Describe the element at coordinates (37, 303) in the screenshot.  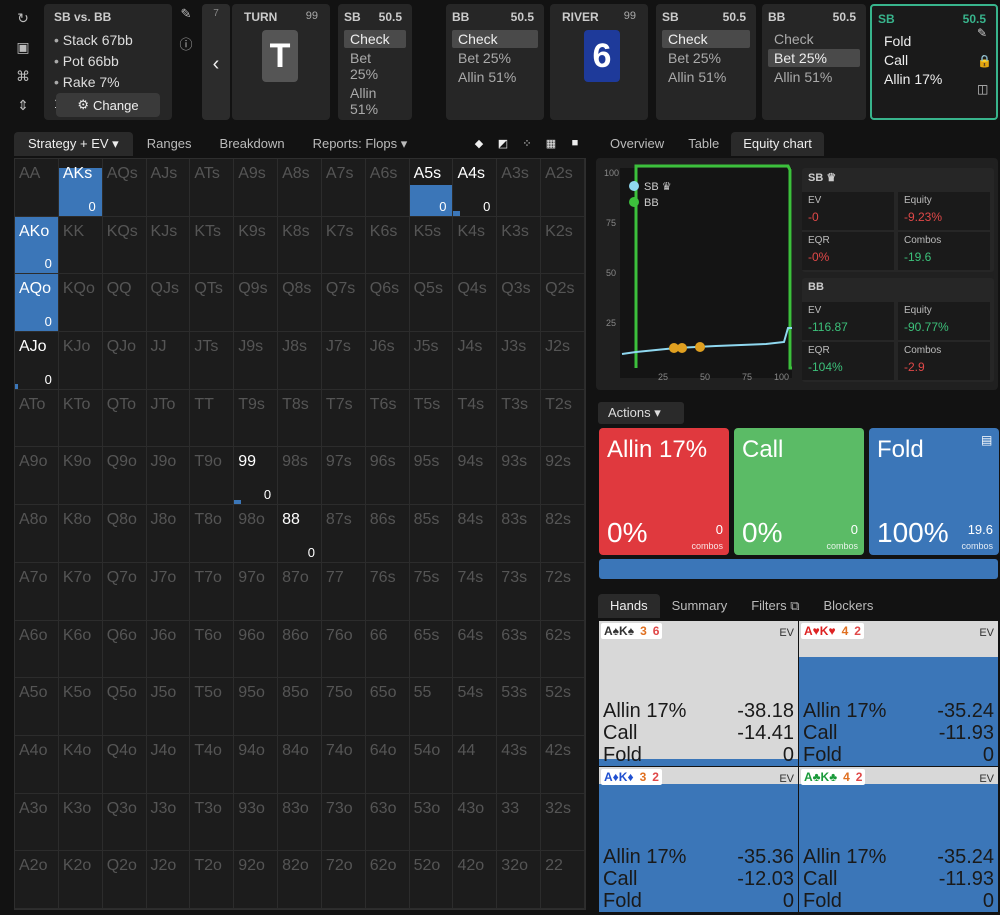
I see `hand-cell: AQo 0` at that location.